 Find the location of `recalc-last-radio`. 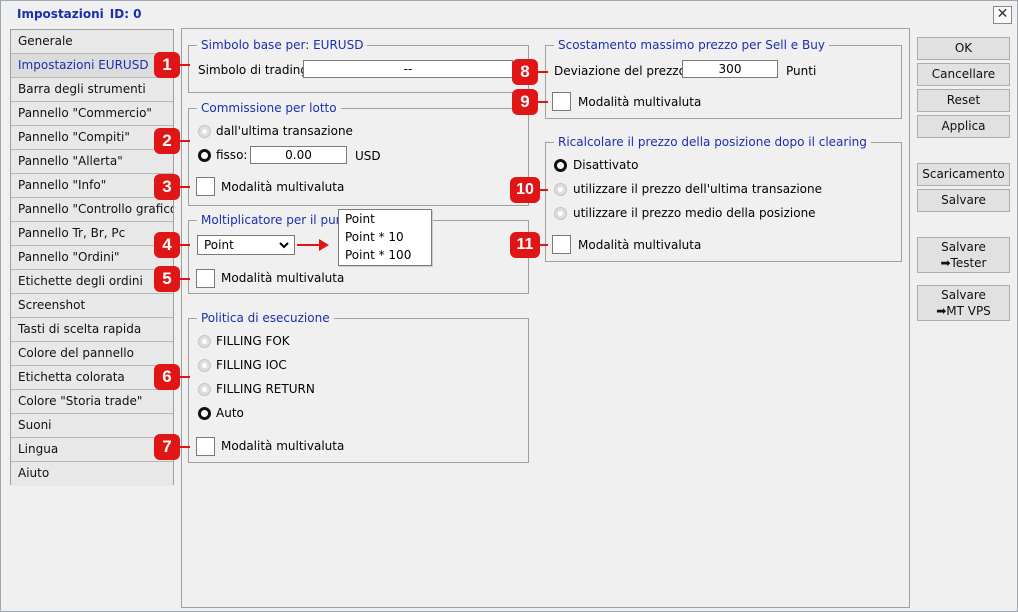

recalc-last-radio is located at coordinates (560, 189).